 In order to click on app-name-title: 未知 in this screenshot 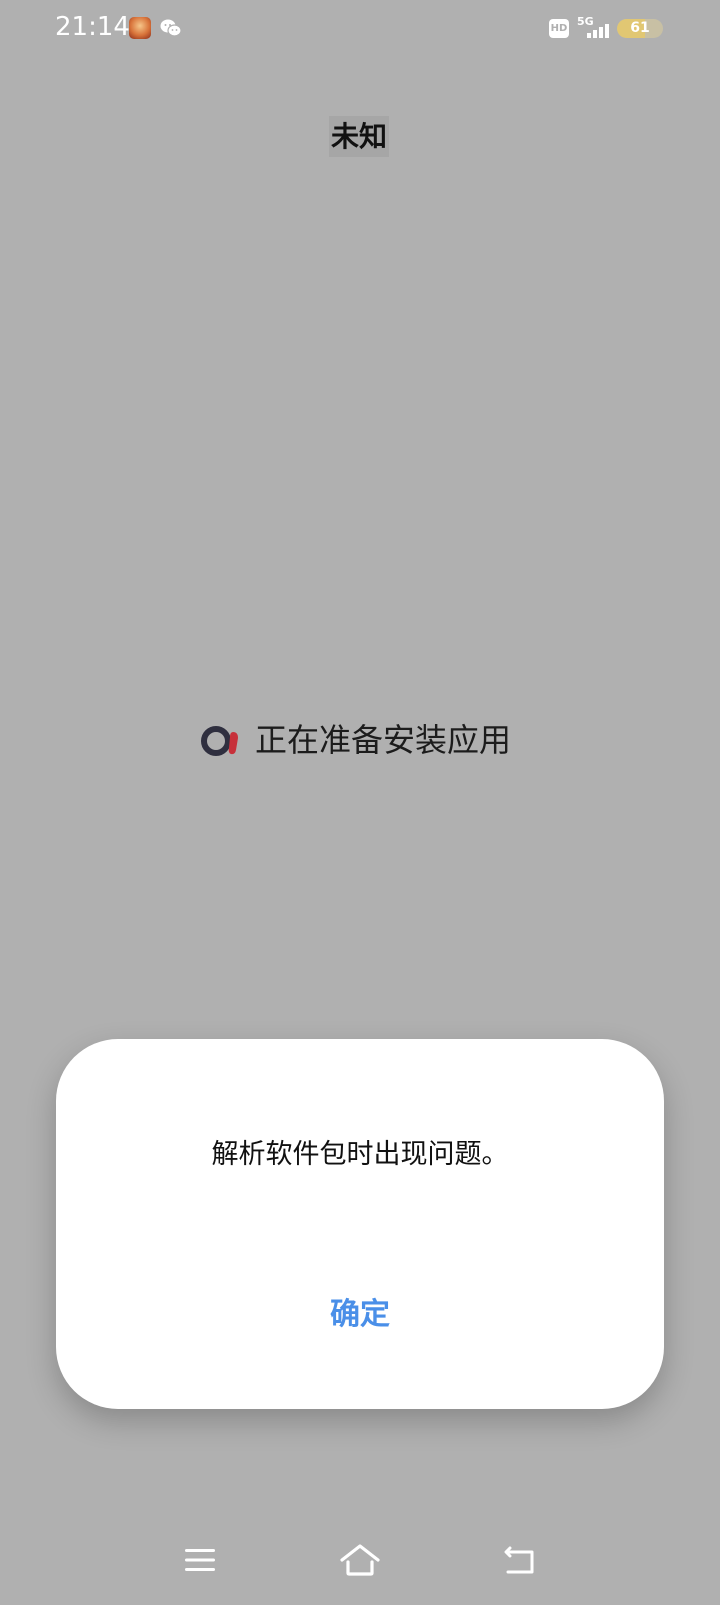, I will do `click(359, 136)`.